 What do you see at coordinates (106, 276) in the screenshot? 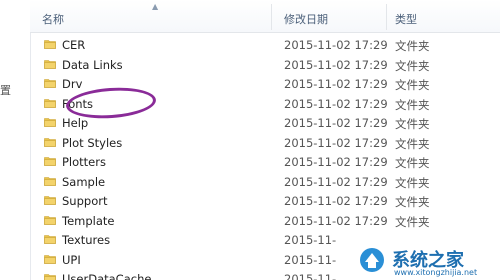
I see `file-name: UserDataCache` at bounding box center [106, 276].